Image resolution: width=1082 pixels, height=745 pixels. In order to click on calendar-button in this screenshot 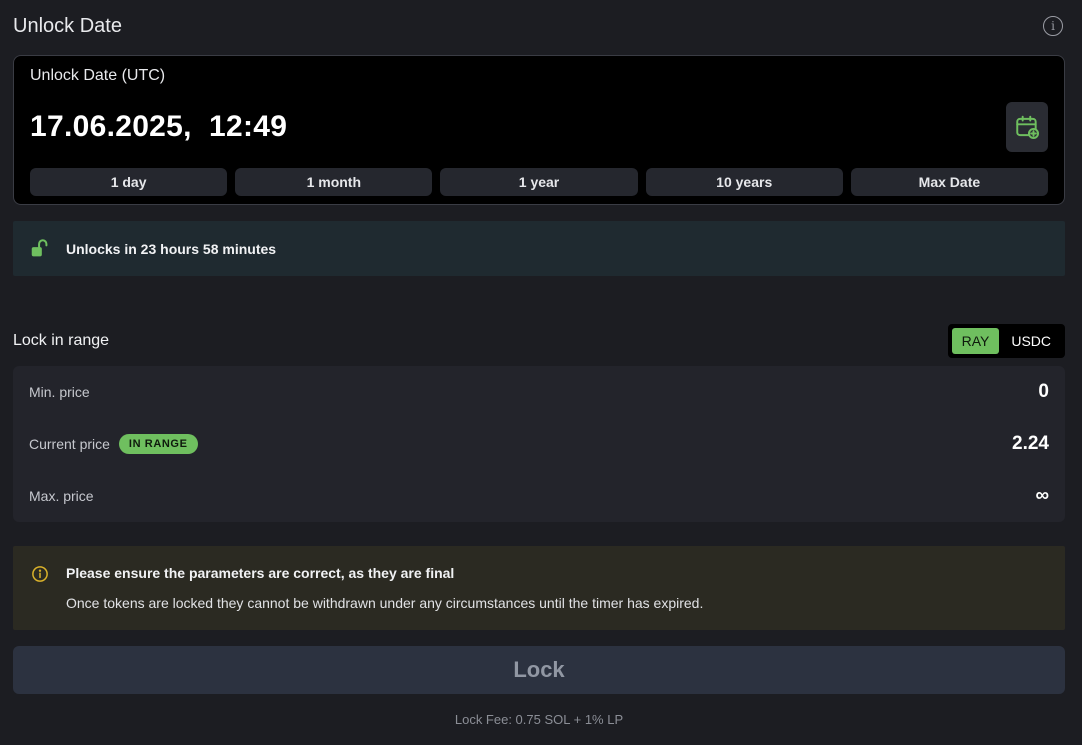, I will do `click(1027, 127)`.